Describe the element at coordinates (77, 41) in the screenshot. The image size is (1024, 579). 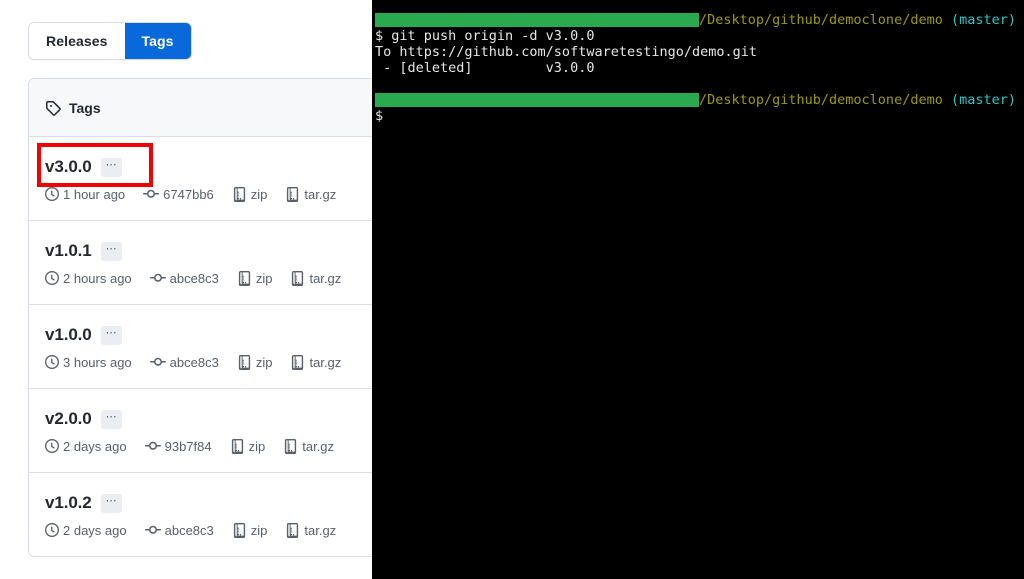
I see `tab-releases: Releases` at that location.